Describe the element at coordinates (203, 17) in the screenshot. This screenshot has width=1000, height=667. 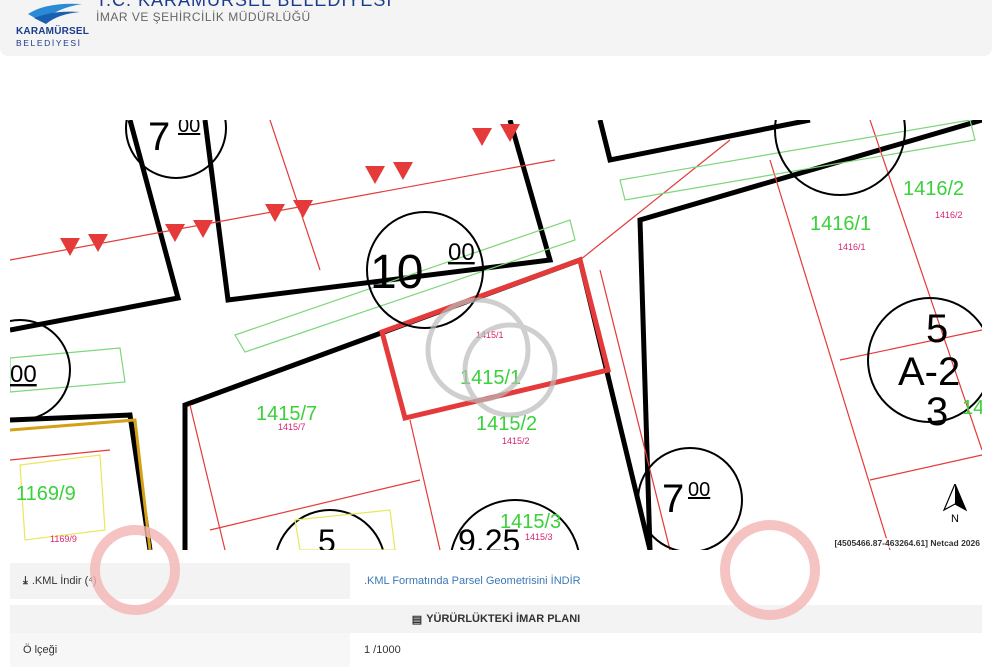
I see `department-name: İMAR VE ŞEHİRCİLİK MÜDÜRLÜĞÜ` at that location.